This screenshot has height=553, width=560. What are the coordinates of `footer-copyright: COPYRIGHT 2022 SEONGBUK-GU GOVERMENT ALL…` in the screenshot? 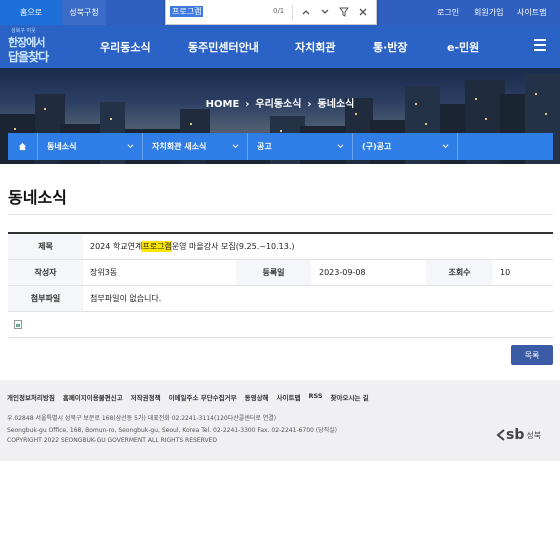 It's located at (112, 440).